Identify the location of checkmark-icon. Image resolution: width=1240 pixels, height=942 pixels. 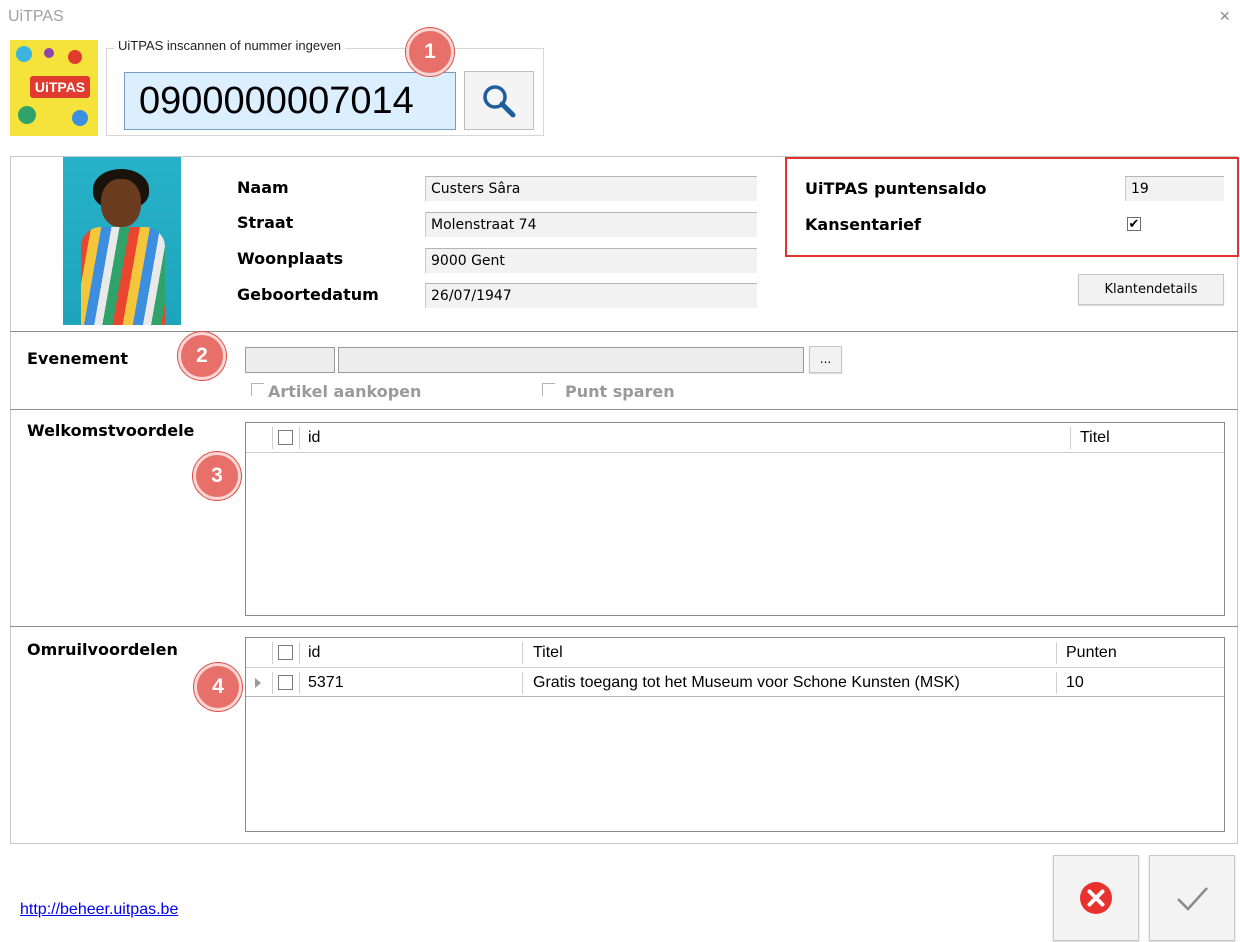
(1192, 899).